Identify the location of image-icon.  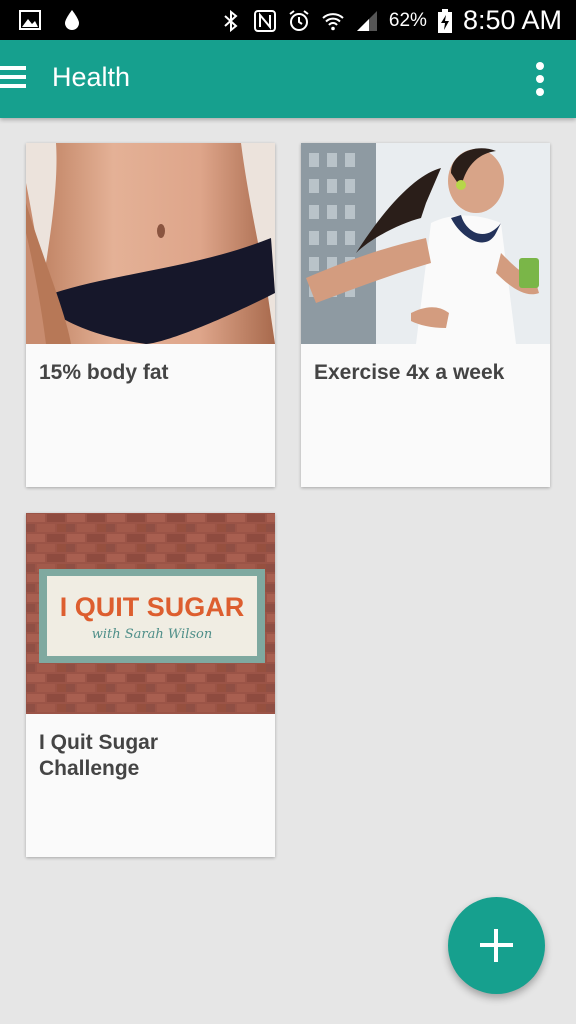
(30, 20).